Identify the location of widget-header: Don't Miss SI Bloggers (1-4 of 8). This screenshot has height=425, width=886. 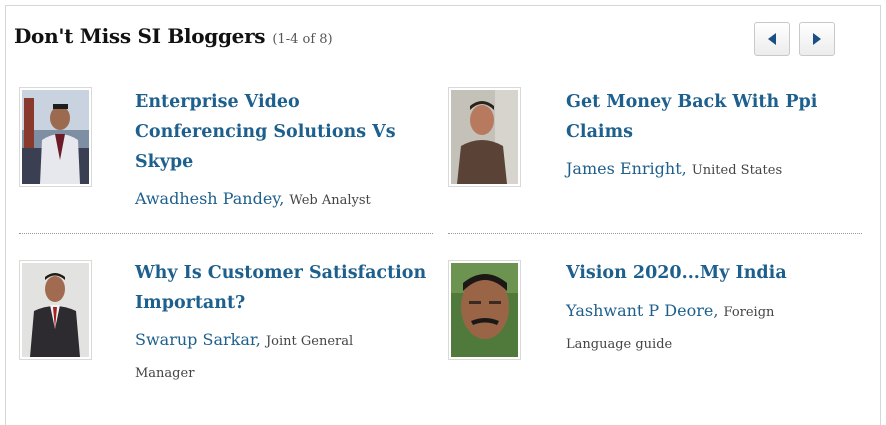
(173, 36).